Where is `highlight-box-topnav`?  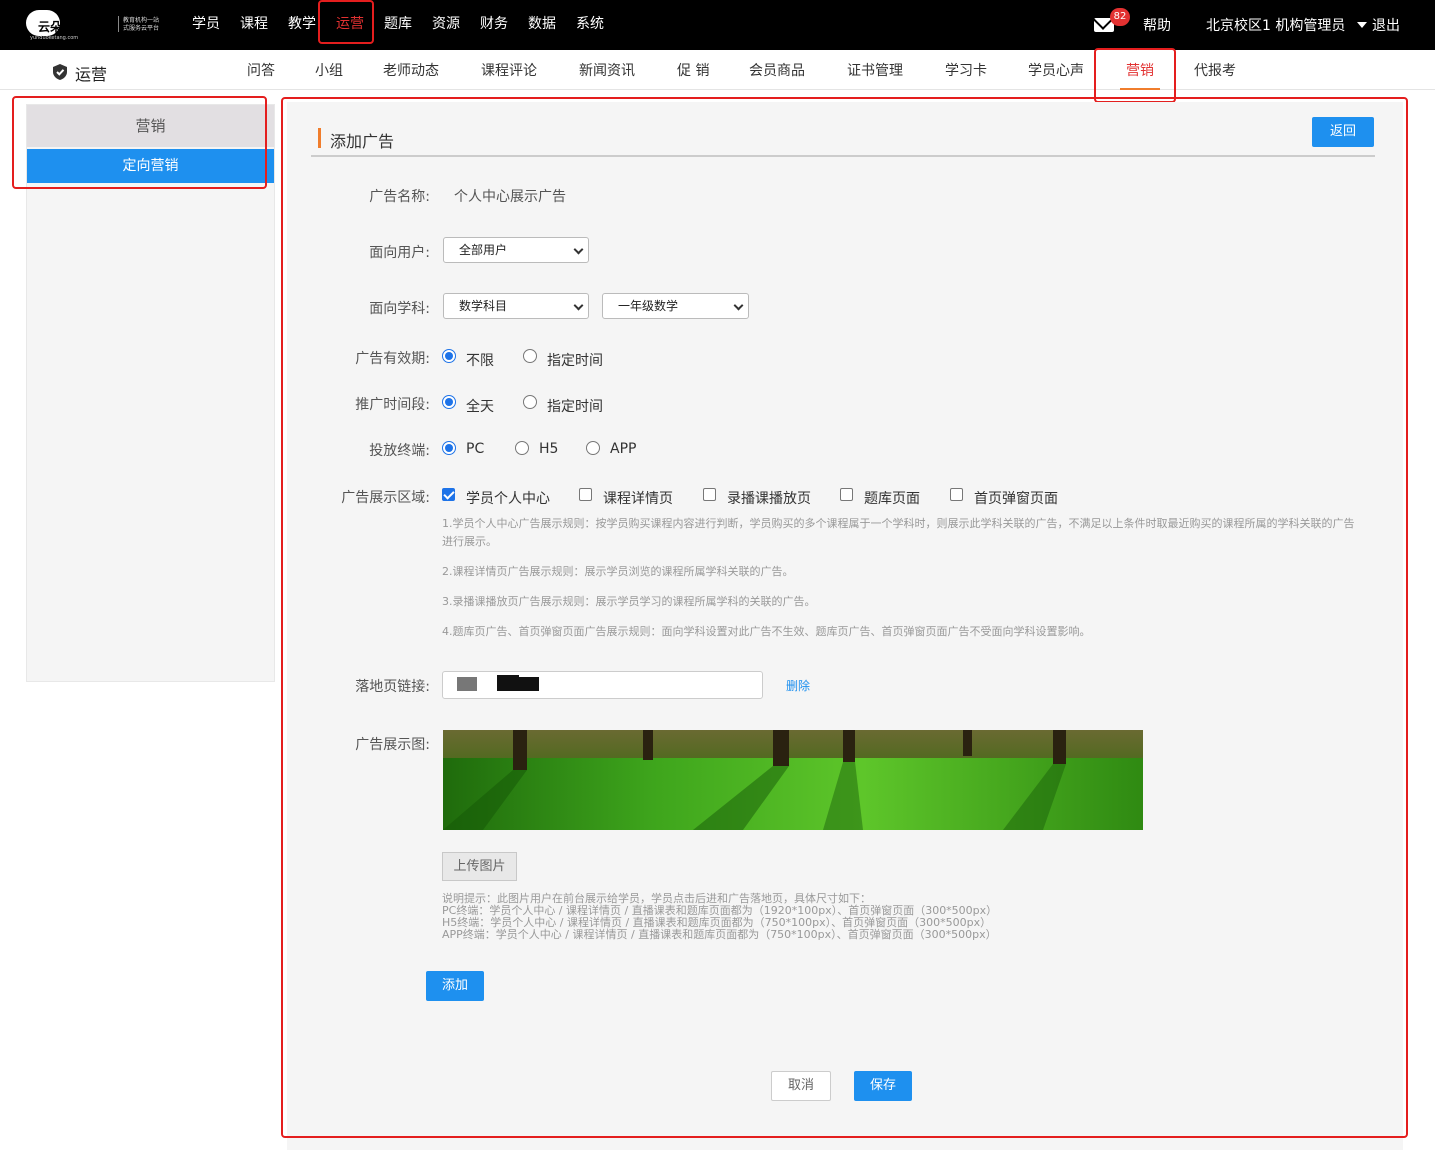
highlight-box-topnav is located at coordinates (346, 22).